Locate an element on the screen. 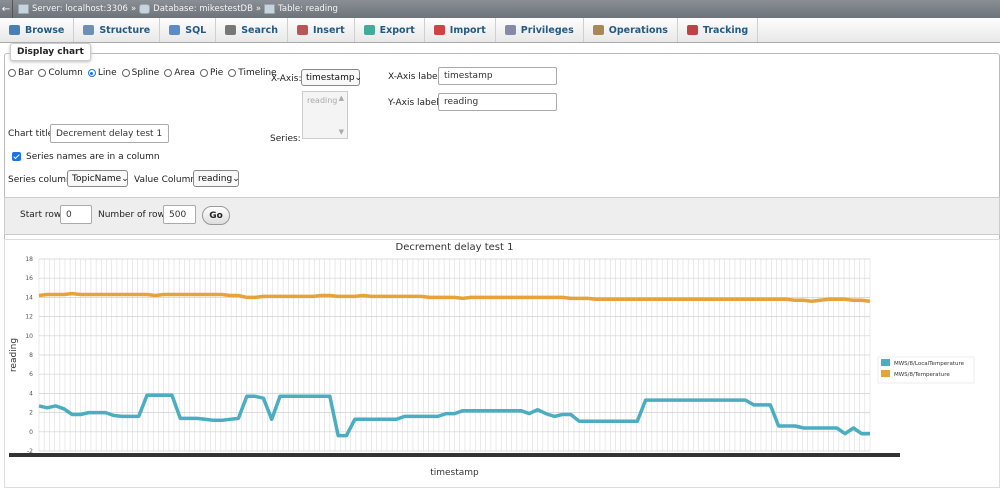 The height and width of the screenshot is (491, 1000). insert-icon is located at coordinates (302, 30).